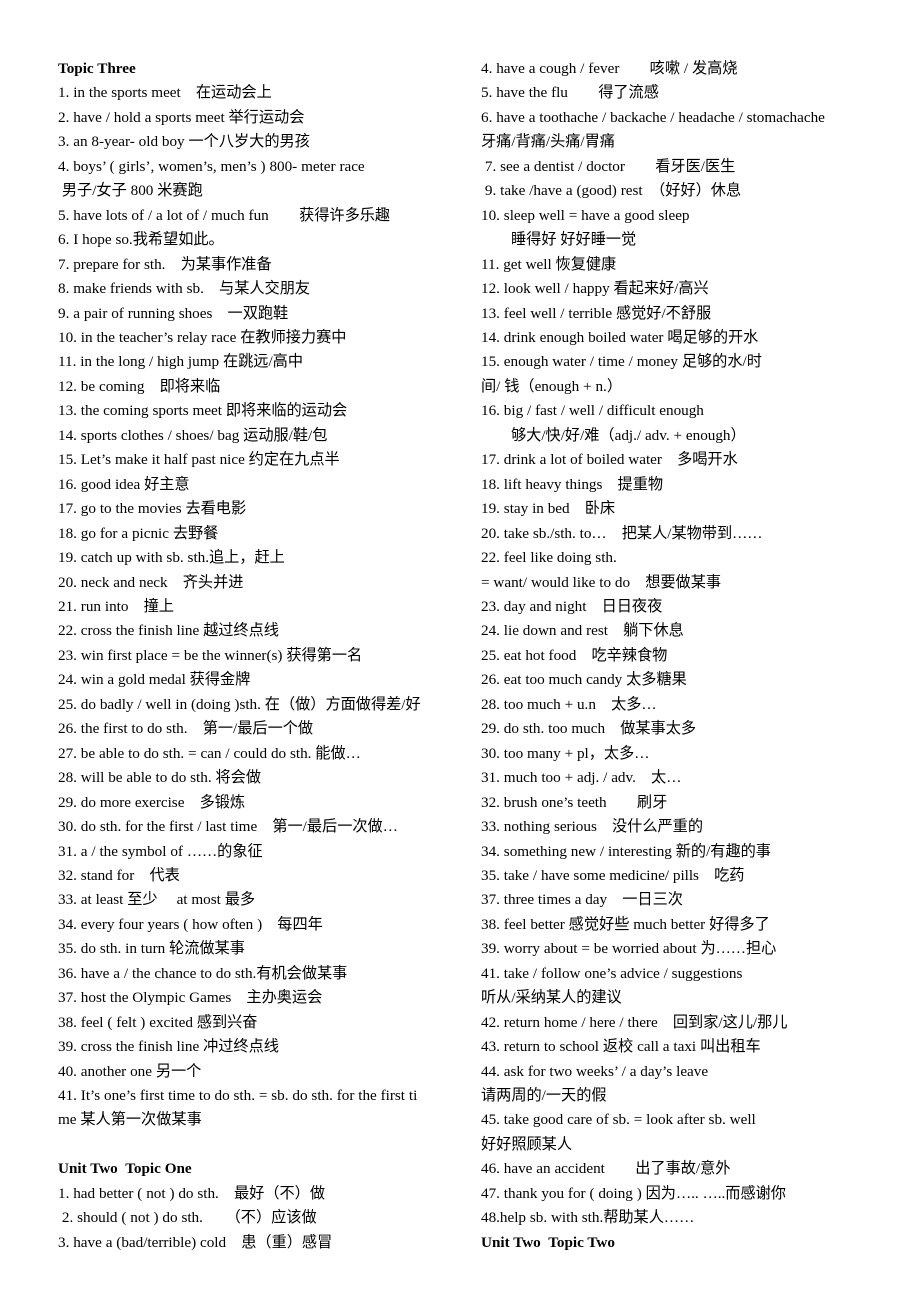 The image size is (920, 1302). I want to click on left-column-entry: 34. every four years ( how often ) 每四年, so click(190, 924).